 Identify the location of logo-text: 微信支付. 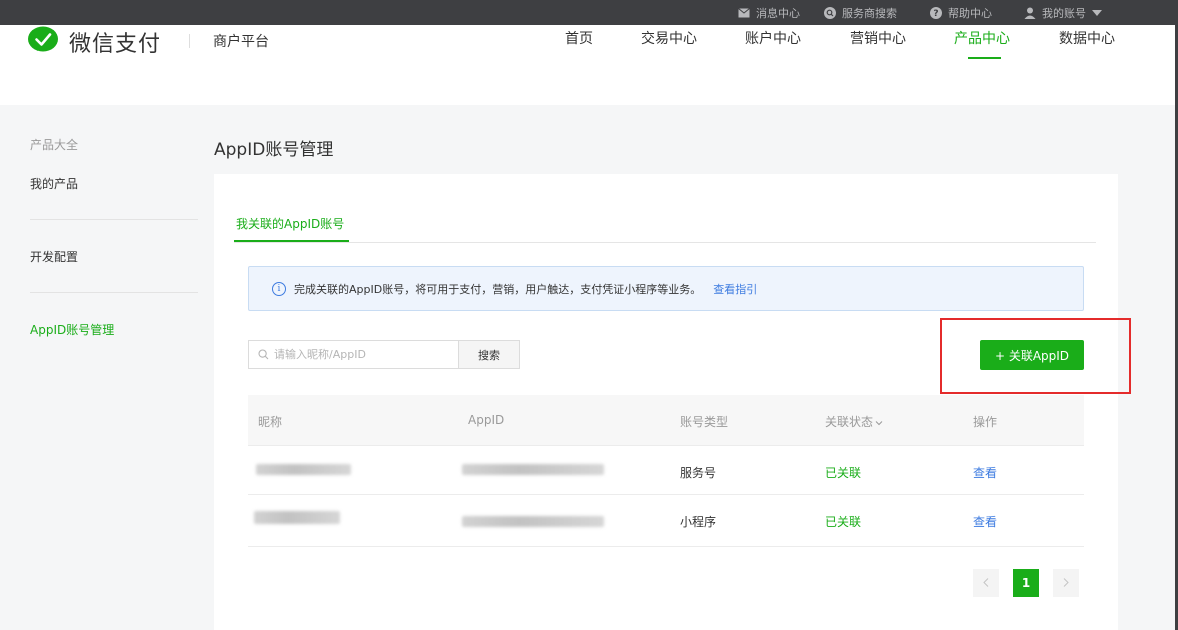
(115, 44).